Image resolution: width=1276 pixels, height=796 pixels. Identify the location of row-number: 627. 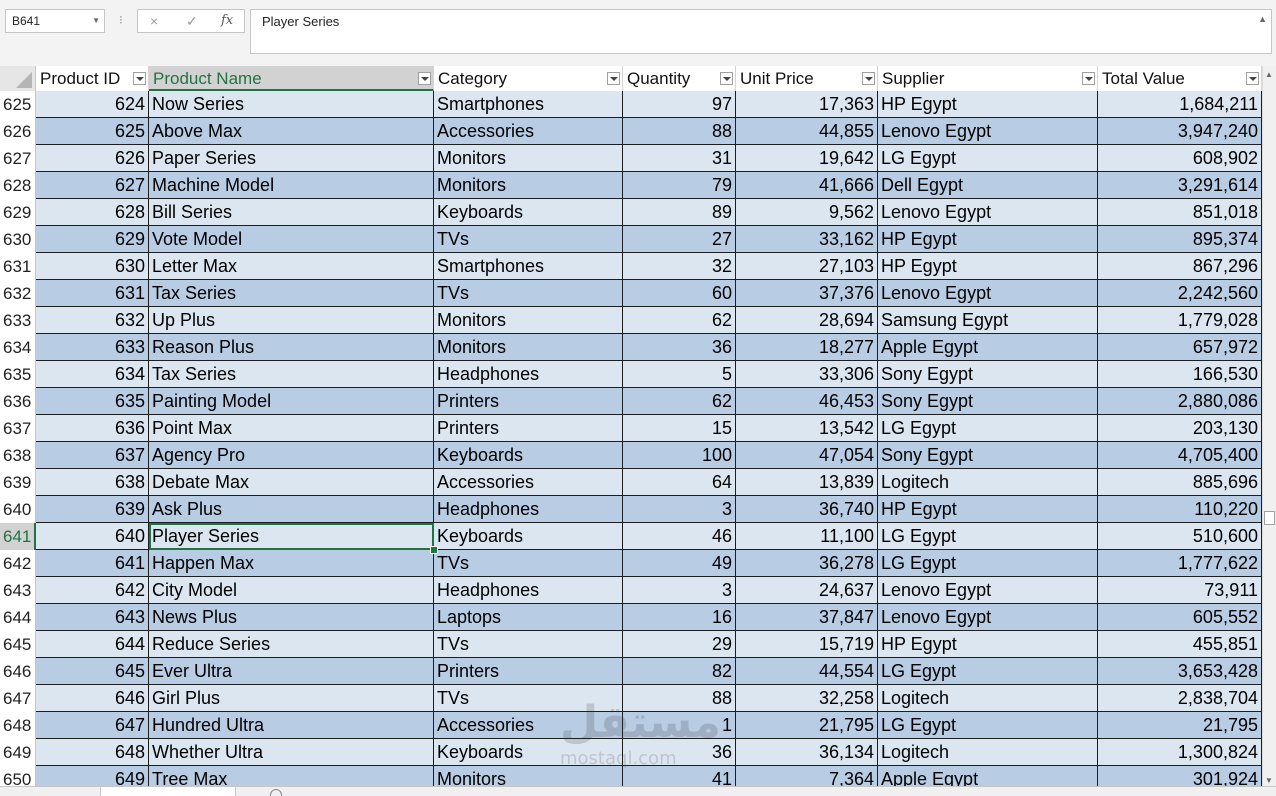
(18, 158).